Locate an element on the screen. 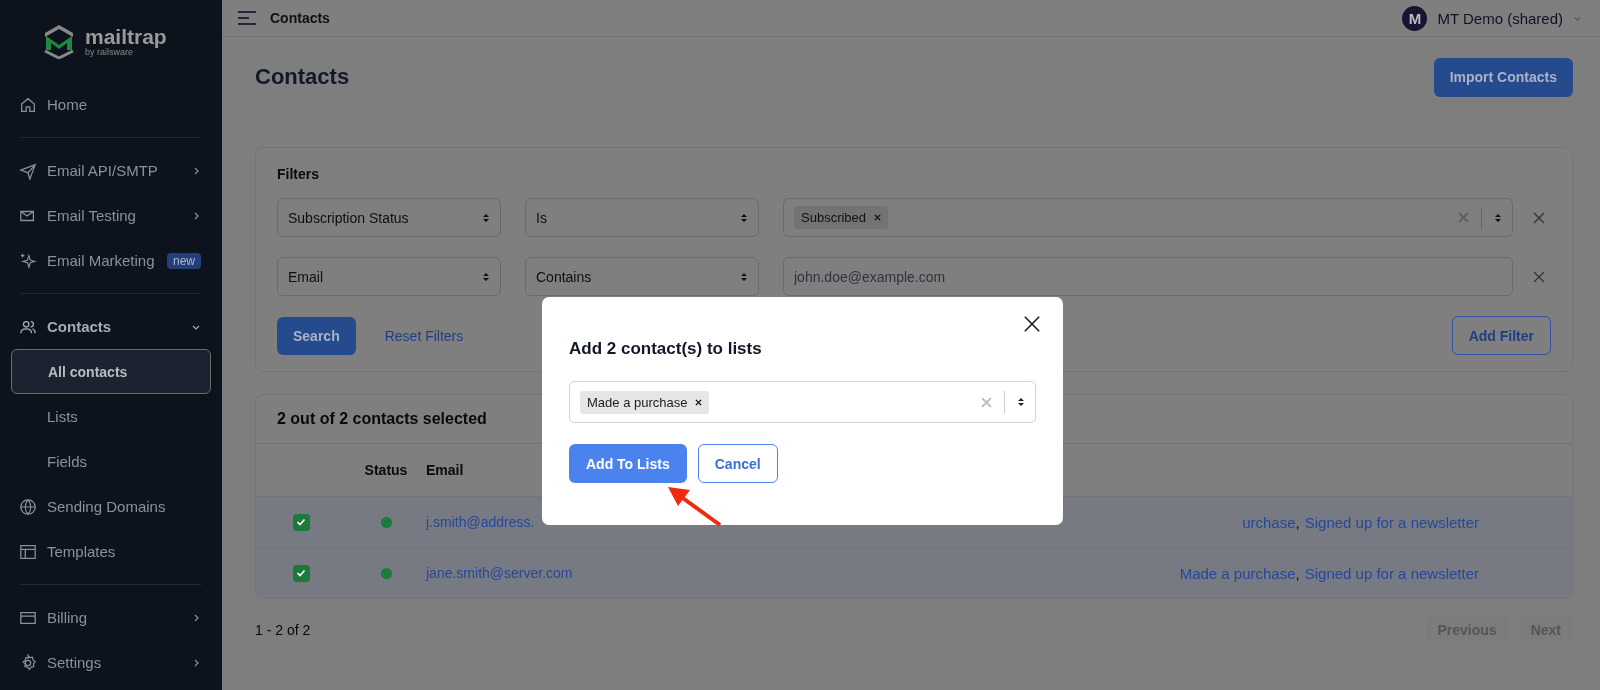  new-badge: new is located at coordinates (184, 260).